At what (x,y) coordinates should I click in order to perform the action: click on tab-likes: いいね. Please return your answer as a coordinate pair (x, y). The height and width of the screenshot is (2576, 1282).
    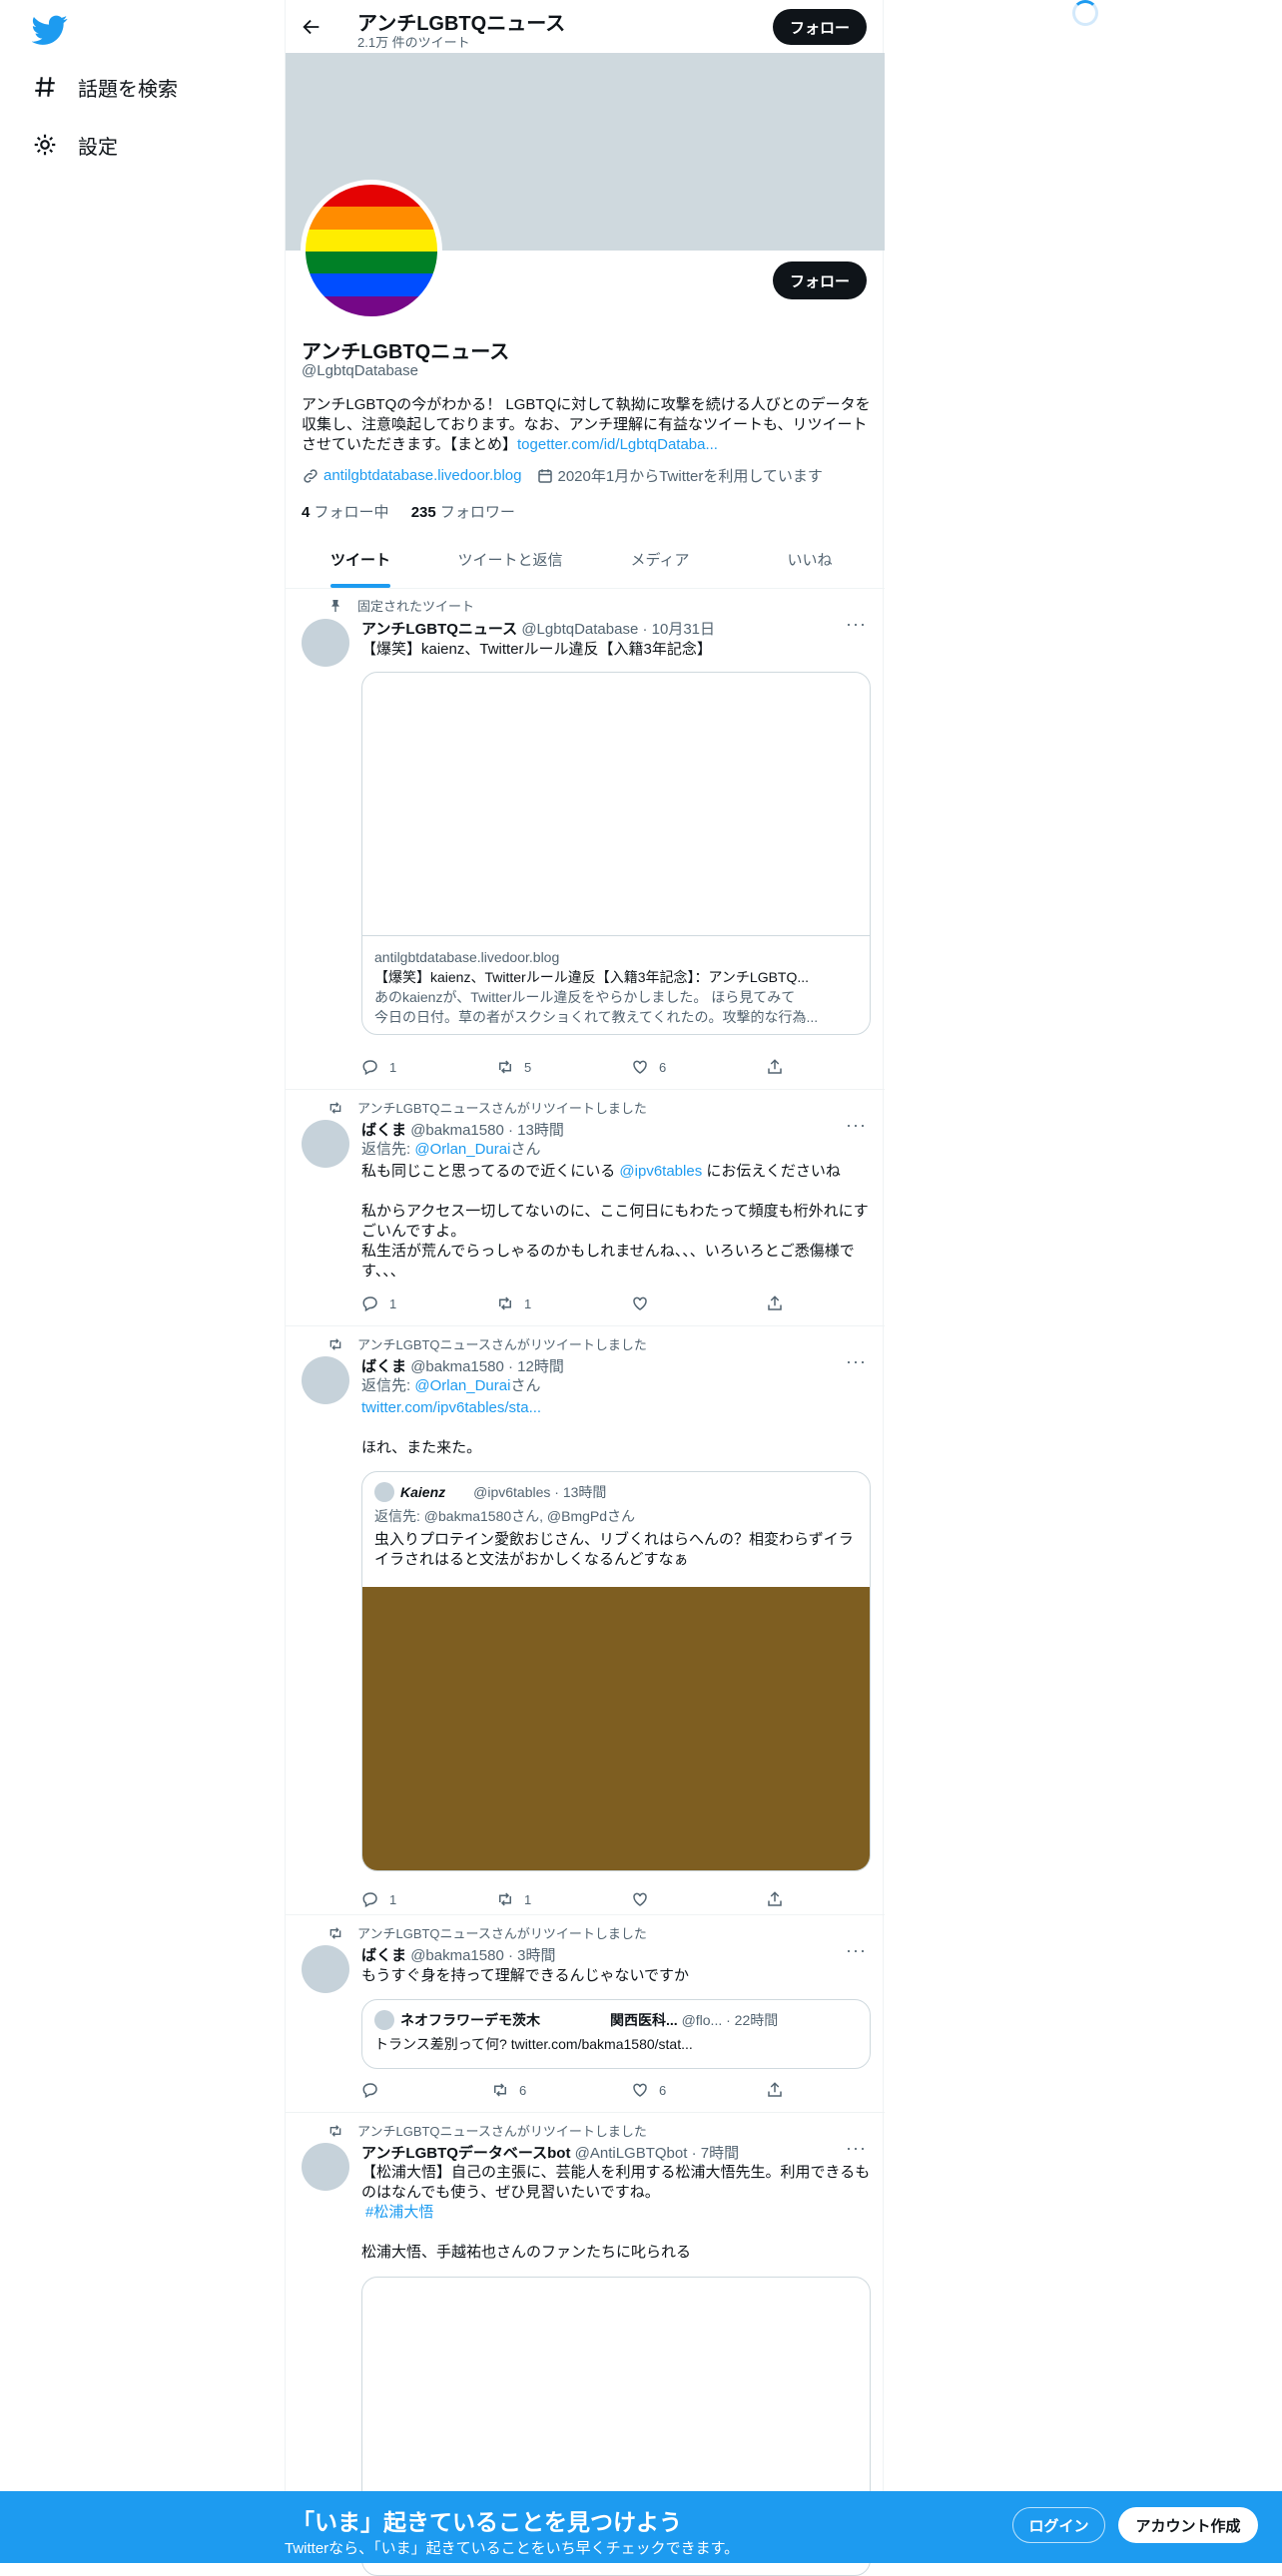
    Looking at the image, I should click on (810, 563).